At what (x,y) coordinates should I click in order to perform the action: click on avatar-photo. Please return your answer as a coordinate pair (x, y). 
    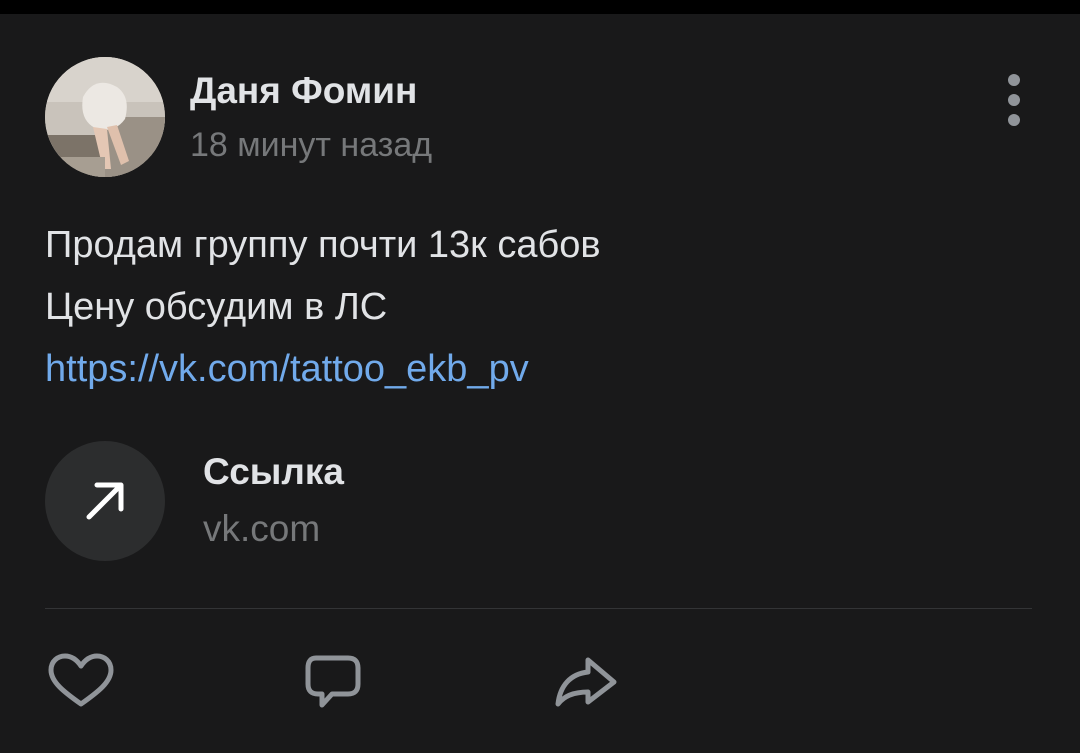
    Looking at the image, I should click on (105, 117).